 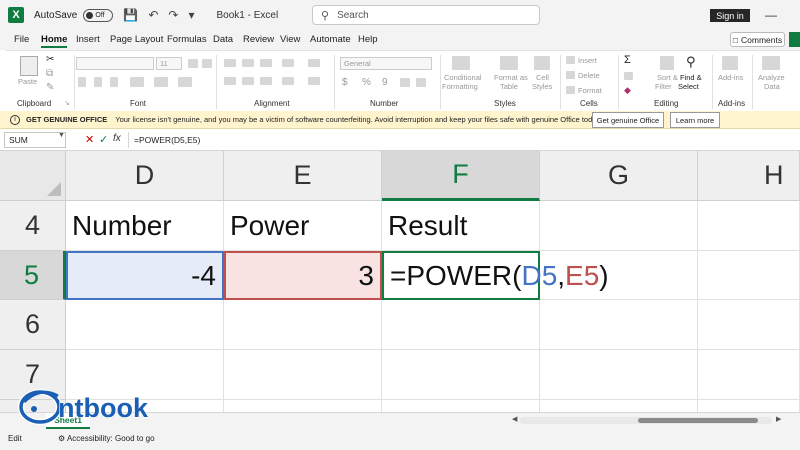 What do you see at coordinates (136, 39) in the screenshot?
I see `tab-page-layout: Page Layout` at bounding box center [136, 39].